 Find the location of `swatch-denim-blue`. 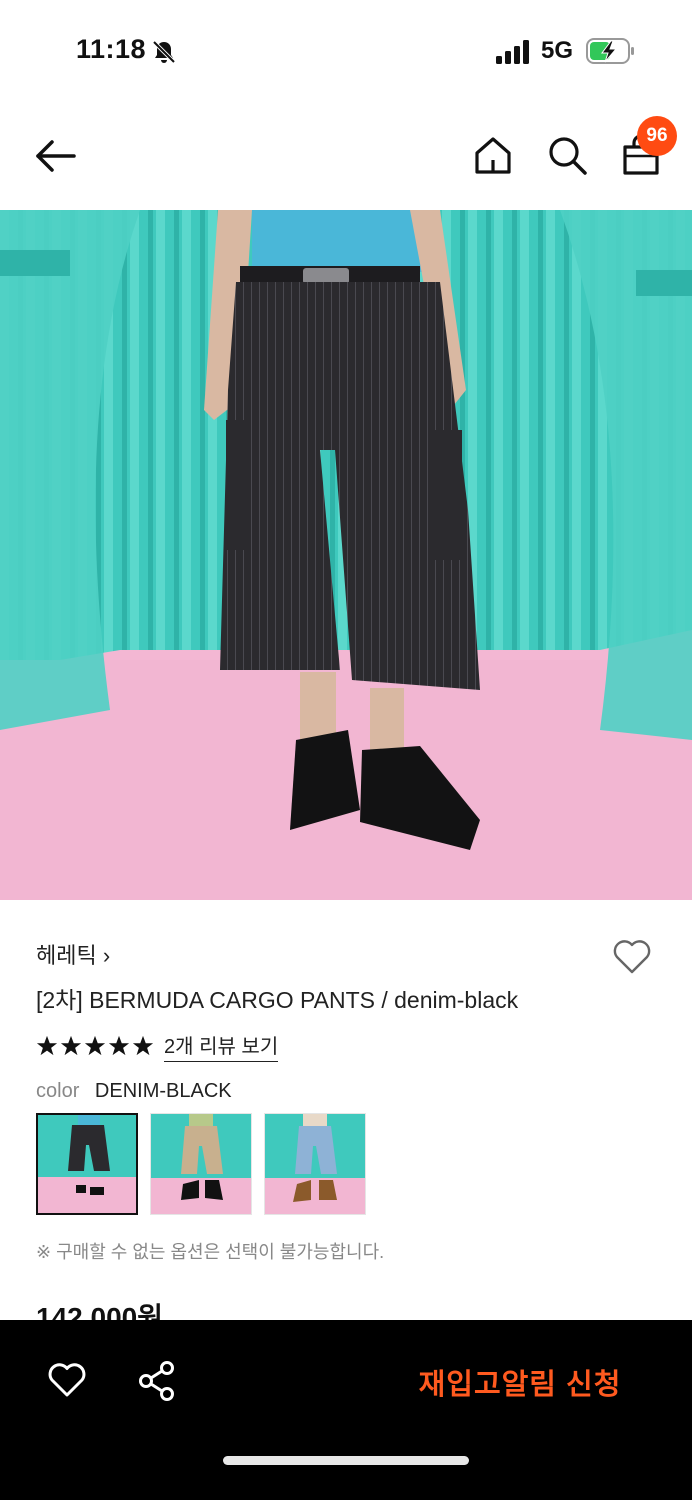

swatch-denim-blue is located at coordinates (315, 1164).